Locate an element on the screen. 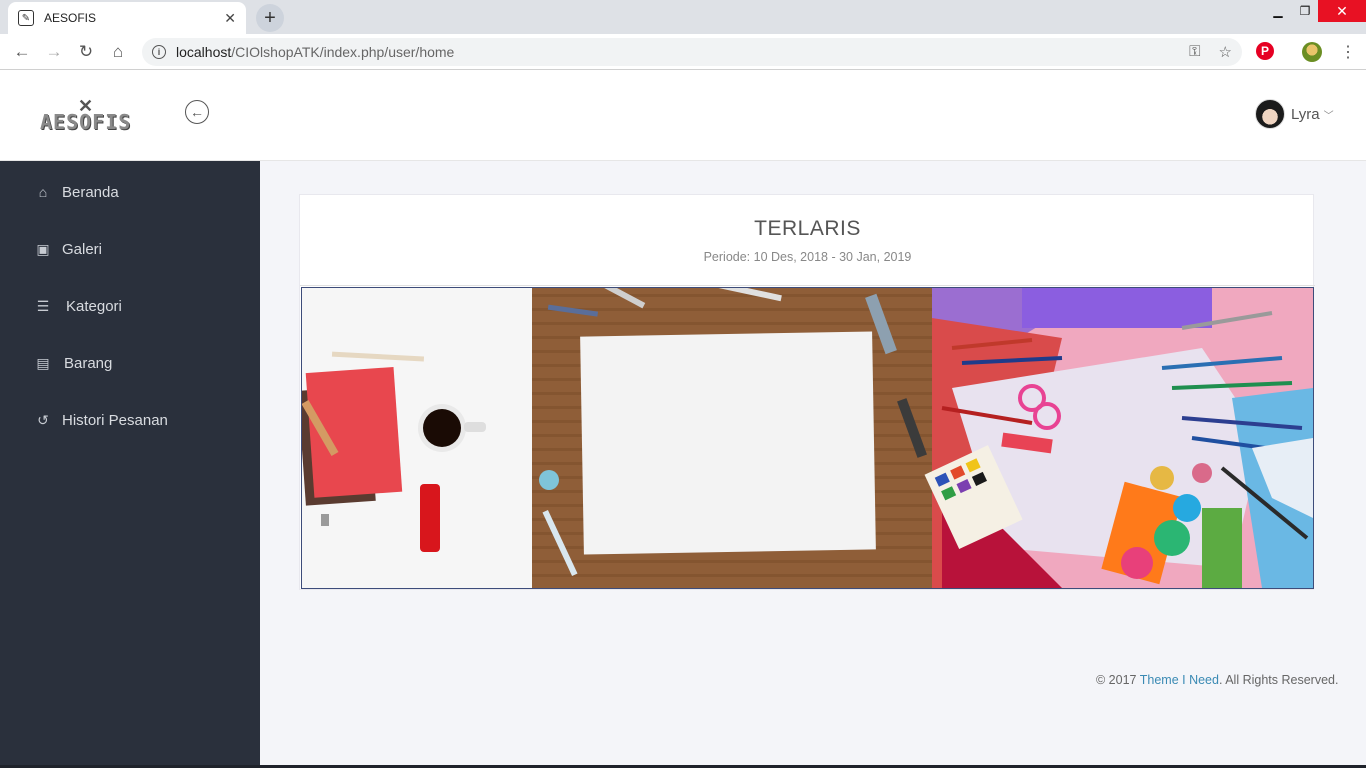  window-minimize-button: ▁ is located at coordinates (1278, 11).